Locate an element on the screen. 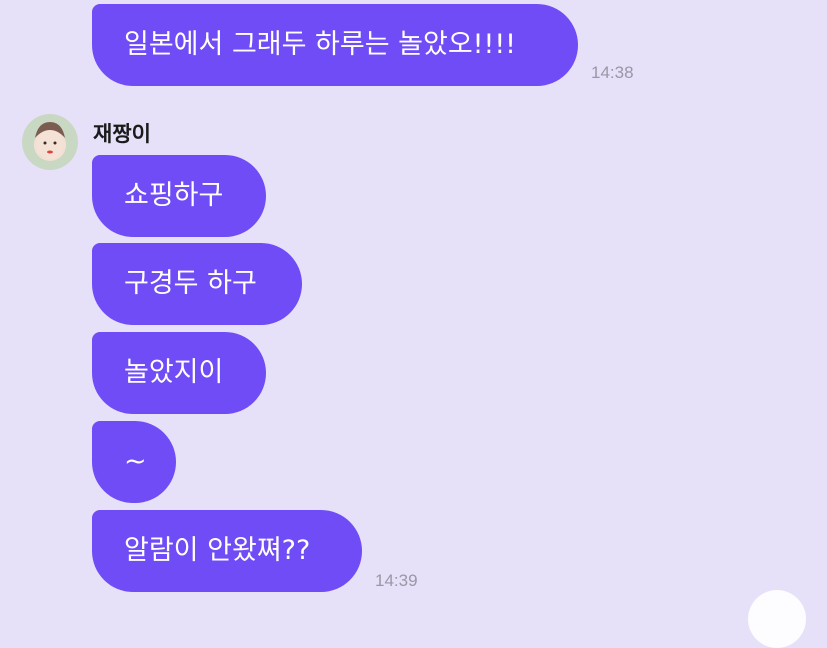 Image resolution: width=827 pixels, height=648 pixels. message-bubble: 쇼핑하구 is located at coordinates (179, 196).